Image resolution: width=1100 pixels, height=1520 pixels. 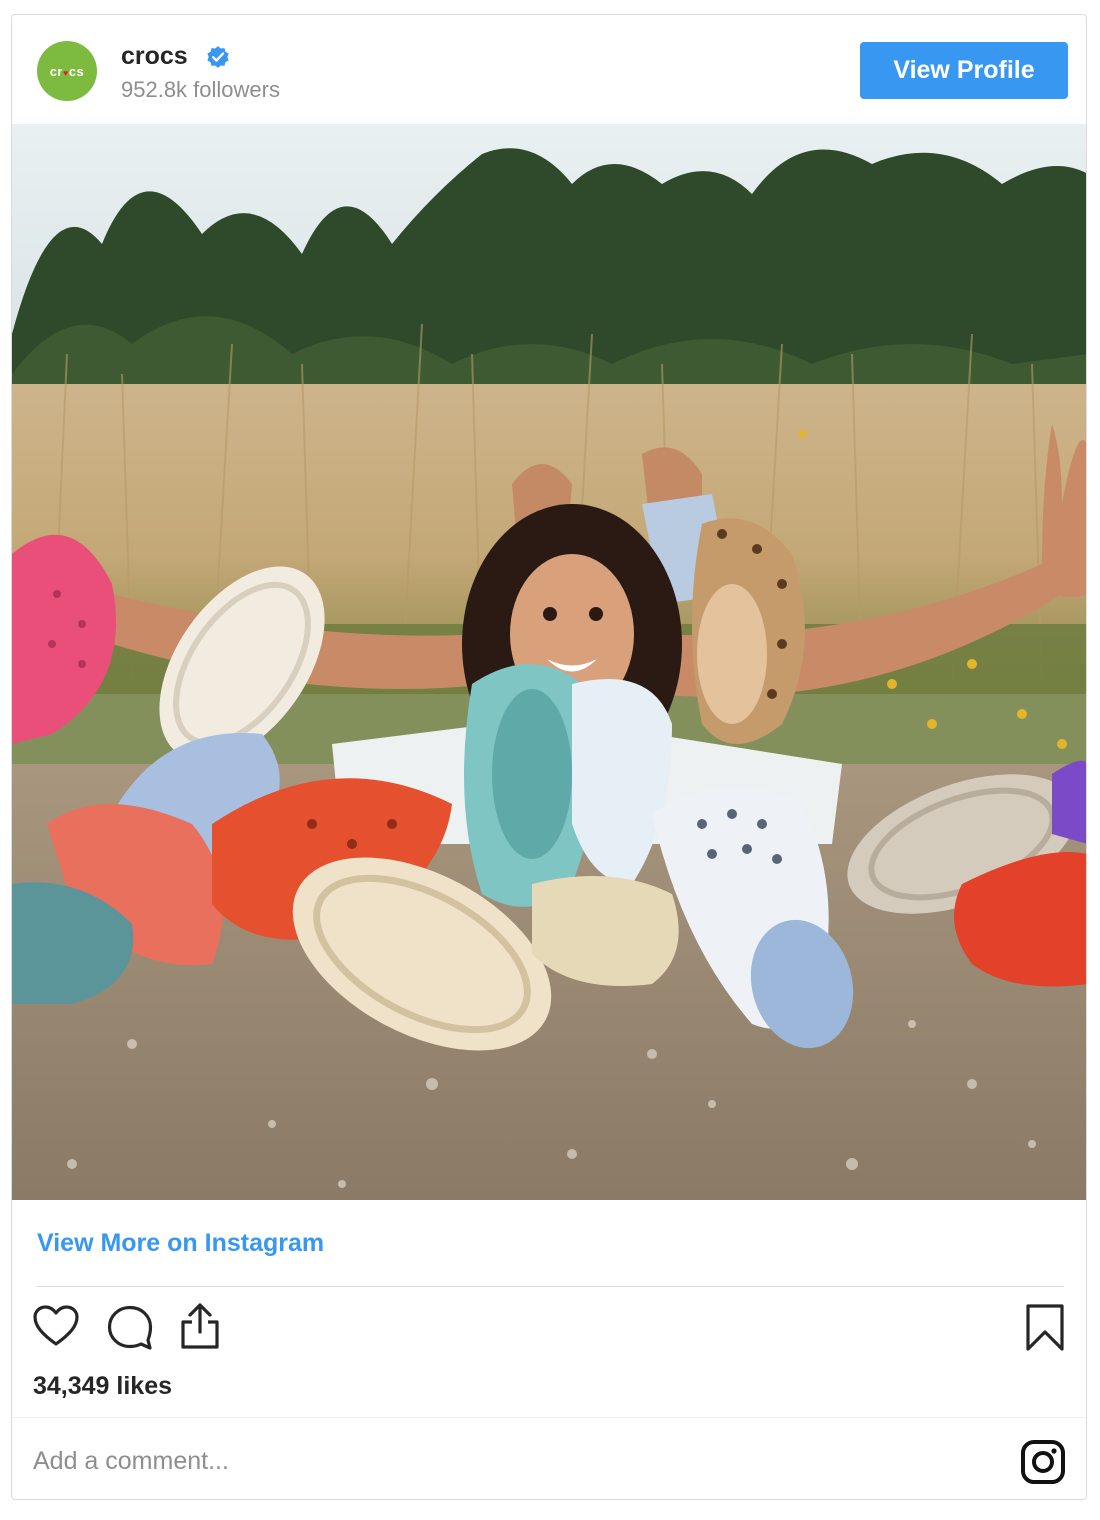 I want to click on avatar: cr♥cs, so click(x=67, y=71).